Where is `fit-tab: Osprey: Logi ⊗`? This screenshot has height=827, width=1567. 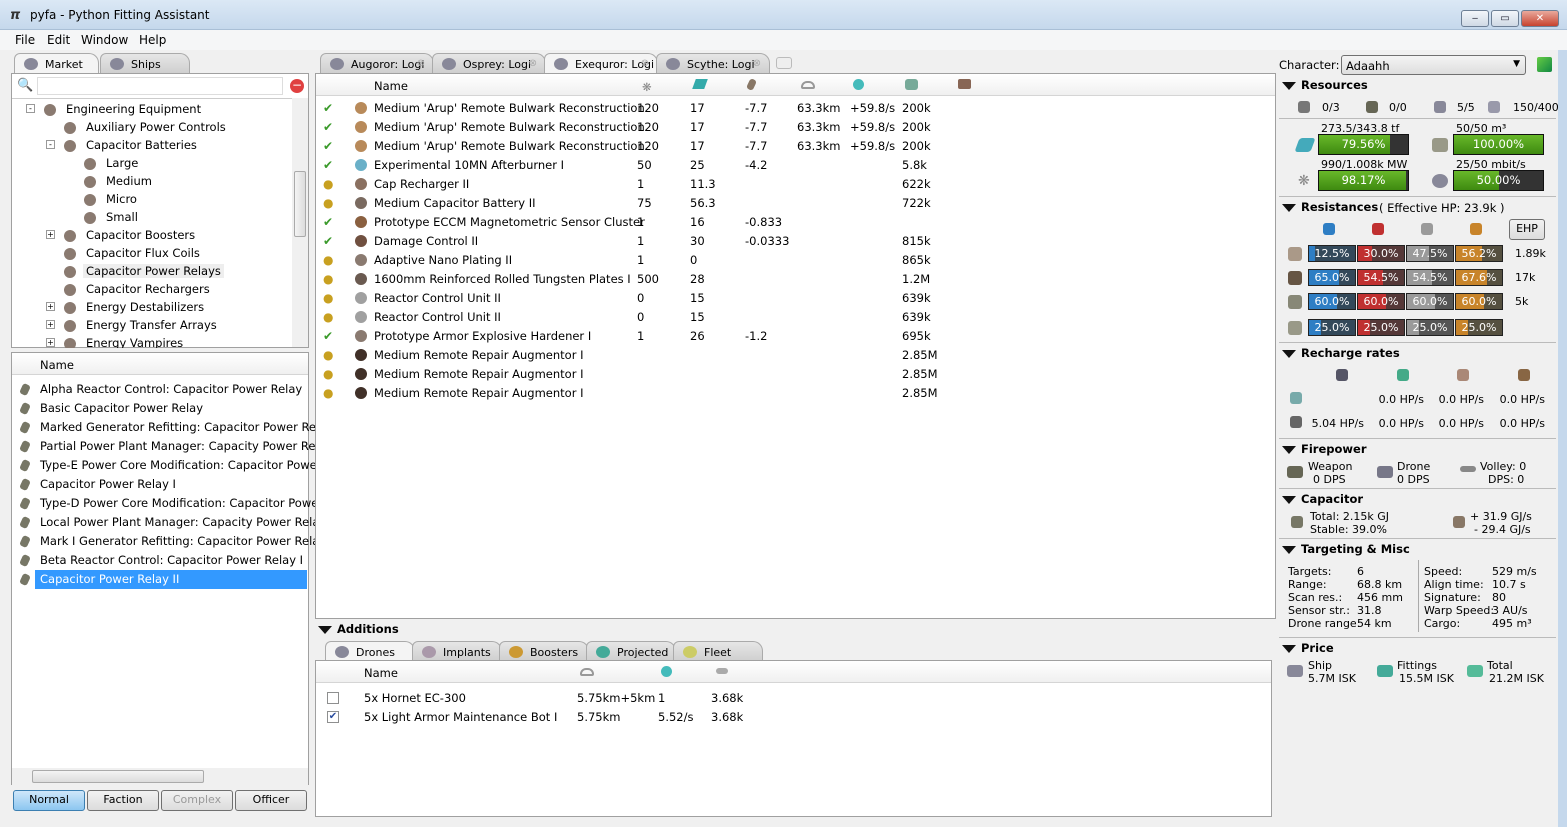
fit-tab: Osprey: Logi ⊗ is located at coordinates (489, 63).